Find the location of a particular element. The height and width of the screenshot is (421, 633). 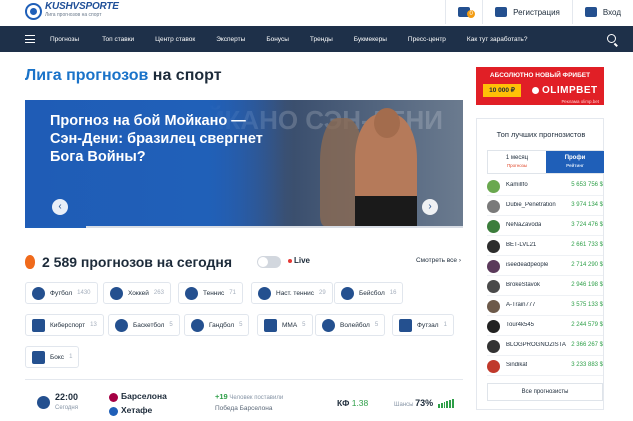

fire-icon is located at coordinates (30, 262).